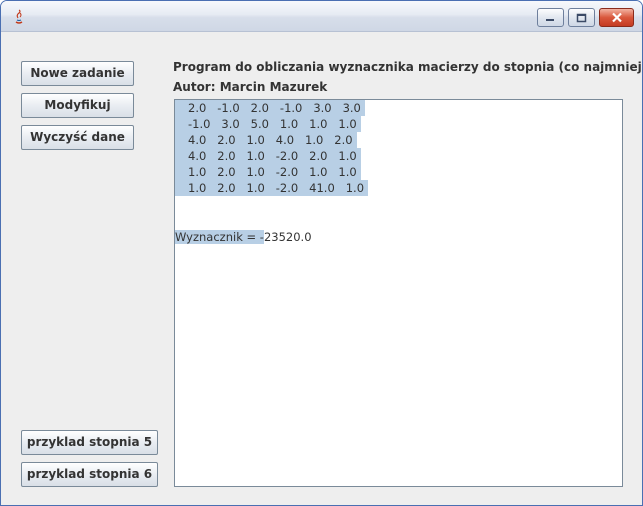  Describe the element at coordinates (268, 124) in the screenshot. I see `matrix-row: -1.0 3.0 5.0 1.0 1.0 1.0` at that location.